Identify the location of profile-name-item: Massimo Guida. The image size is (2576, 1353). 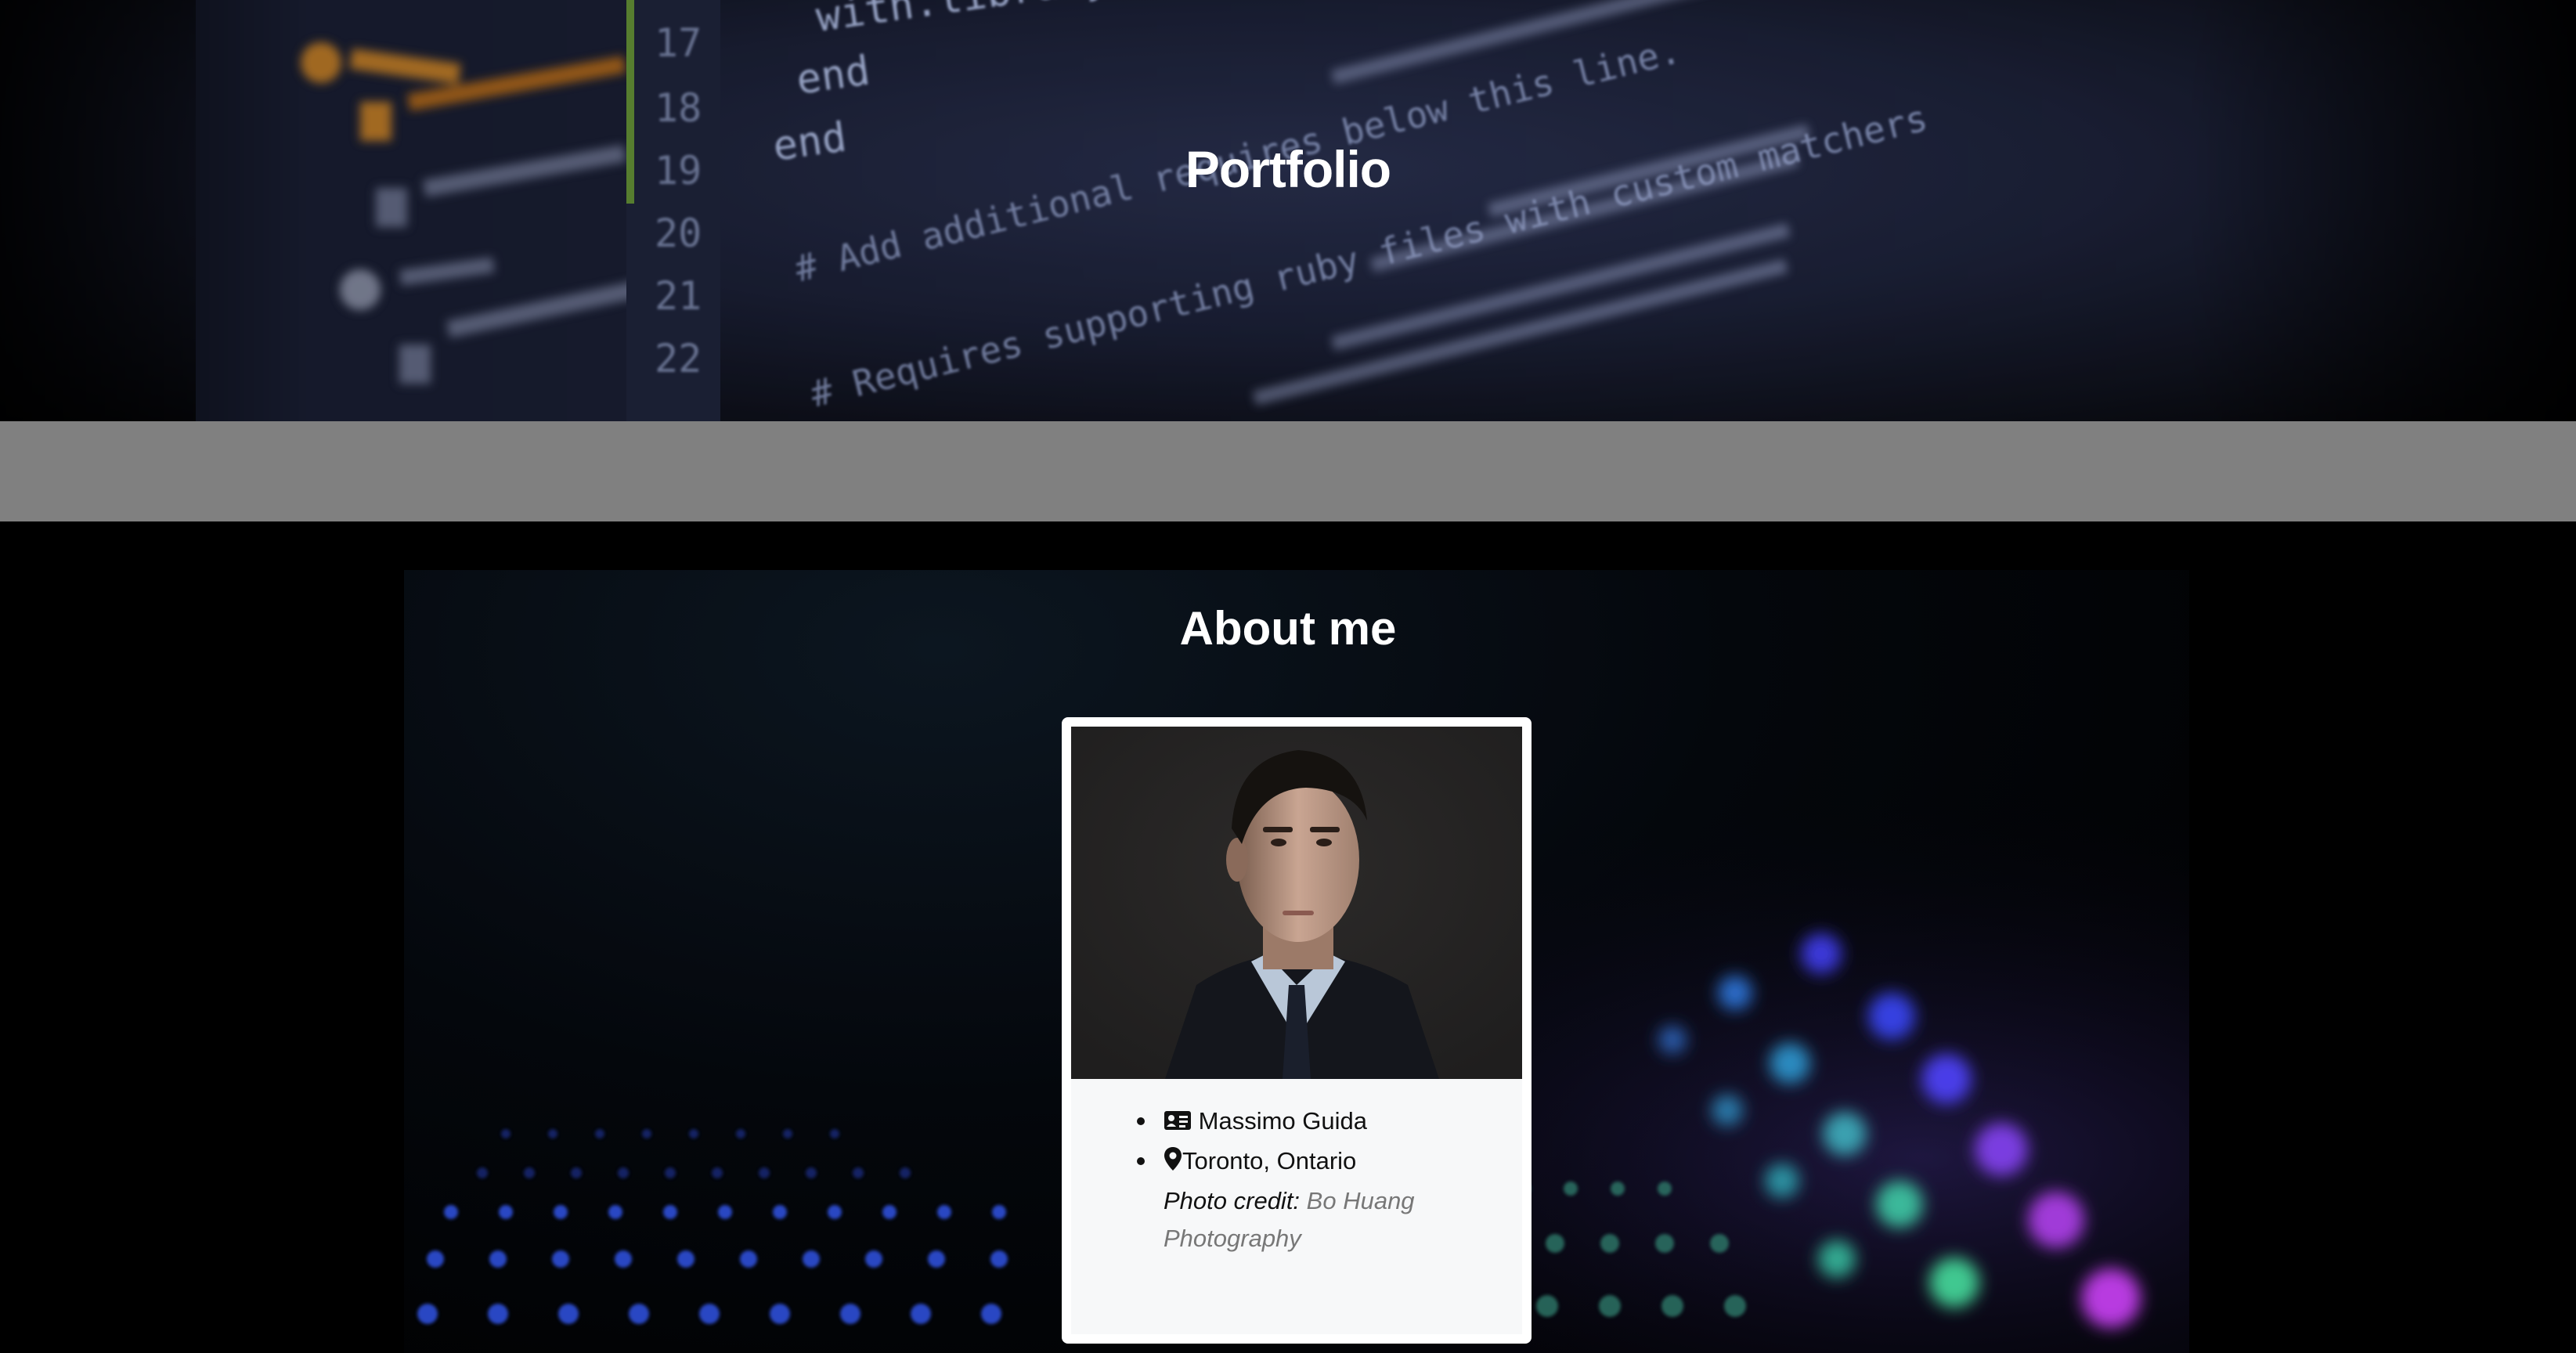
(1329, 1122).